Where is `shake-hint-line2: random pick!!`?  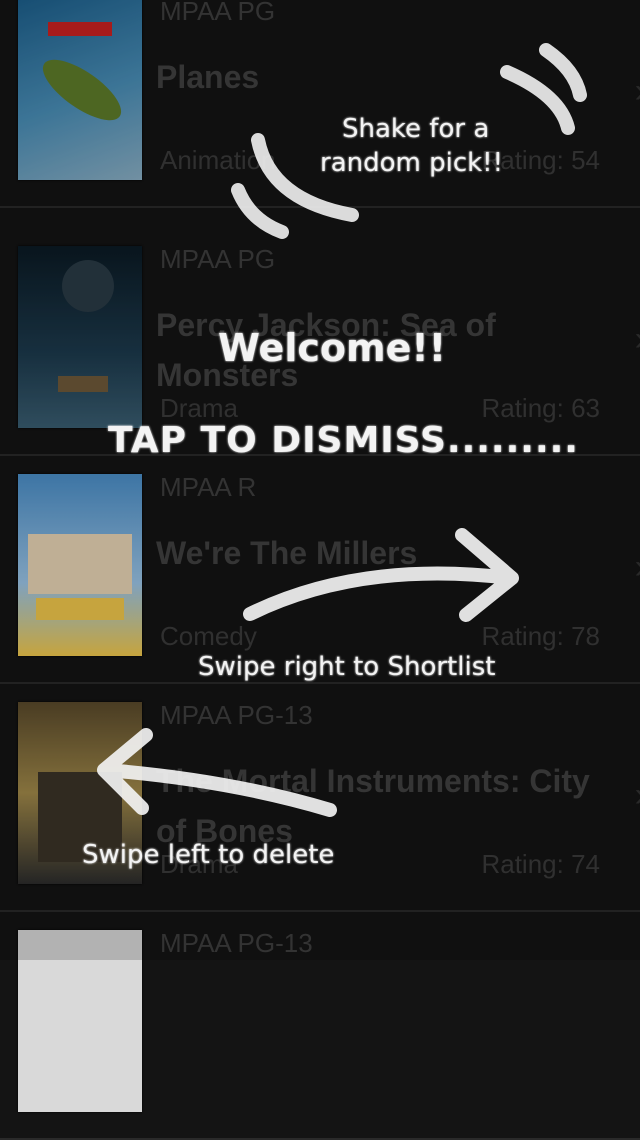 shake-hint-line2: random pick!! is located at coordinates (412, 163).